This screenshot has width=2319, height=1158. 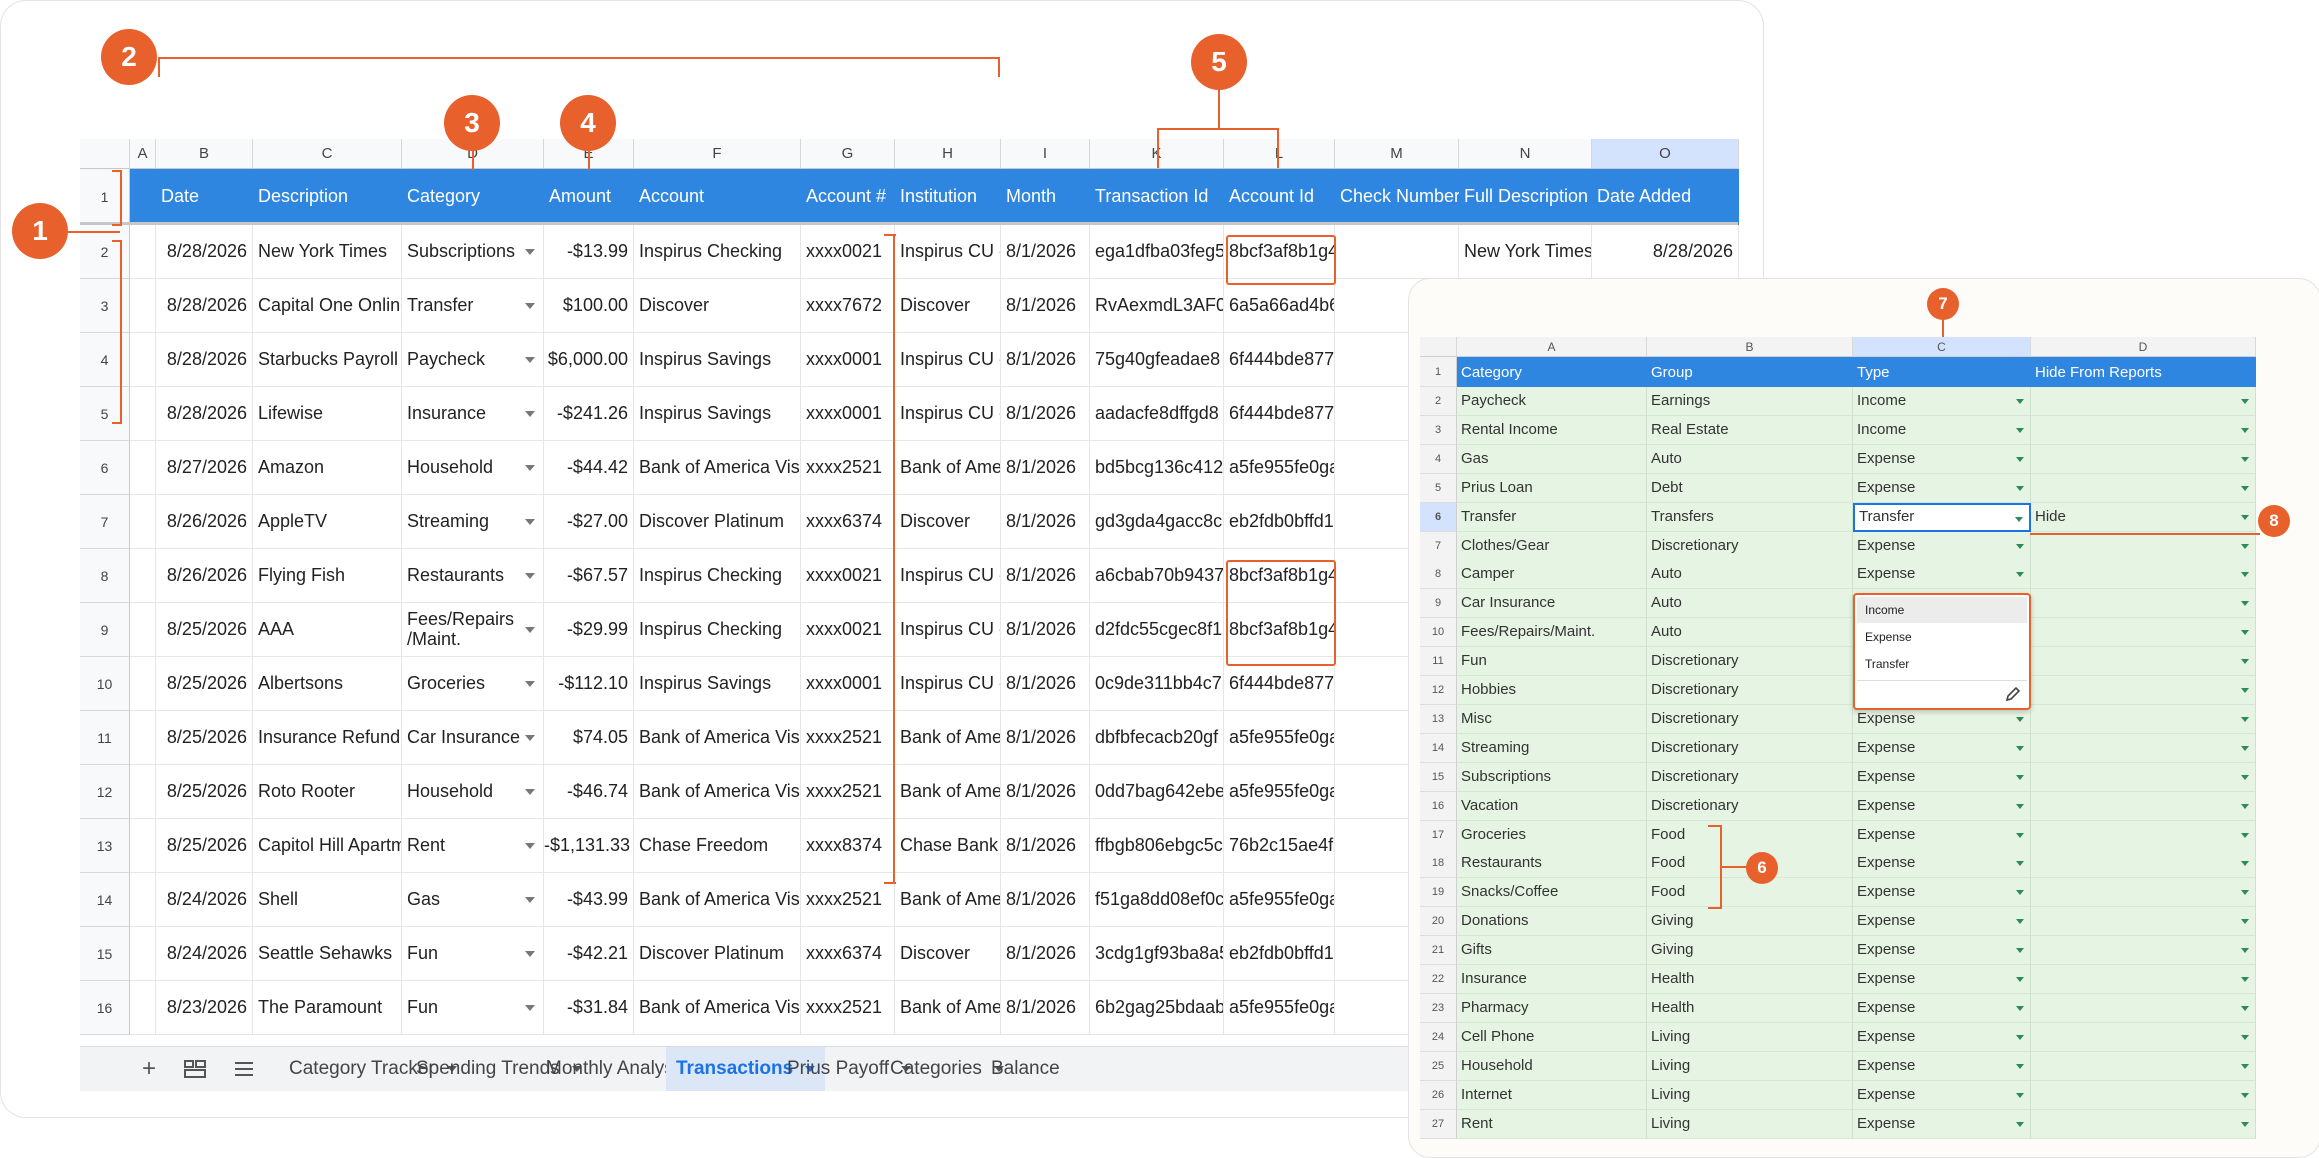 I want to click on header-account-: Account #, so click(x=848, y=197).